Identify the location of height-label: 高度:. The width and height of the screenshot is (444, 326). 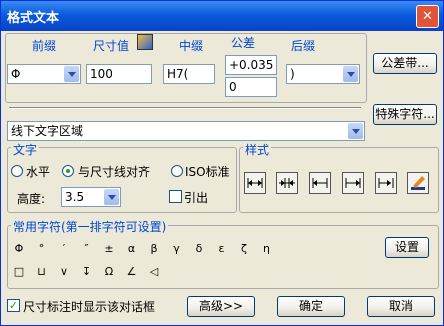
(31, 199).